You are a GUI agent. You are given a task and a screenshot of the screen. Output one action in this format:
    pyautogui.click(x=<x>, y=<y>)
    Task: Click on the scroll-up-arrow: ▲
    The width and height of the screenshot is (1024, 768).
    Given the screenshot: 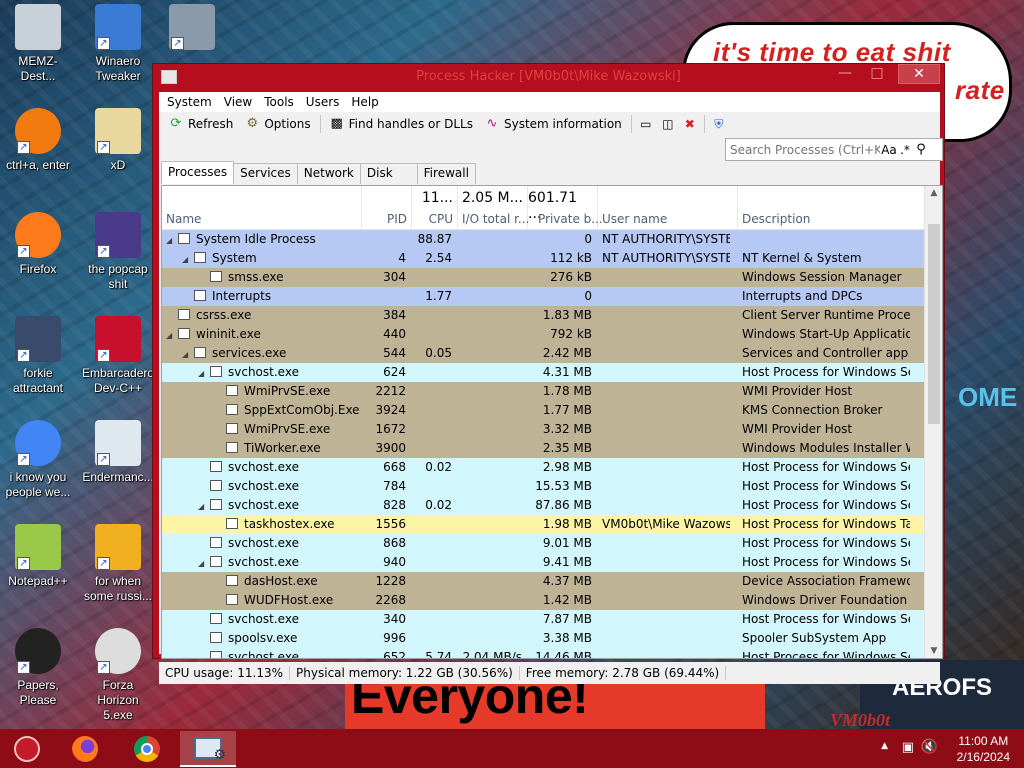 What is the action you would take?
    pyautogui.click(x=933, y=193)
    